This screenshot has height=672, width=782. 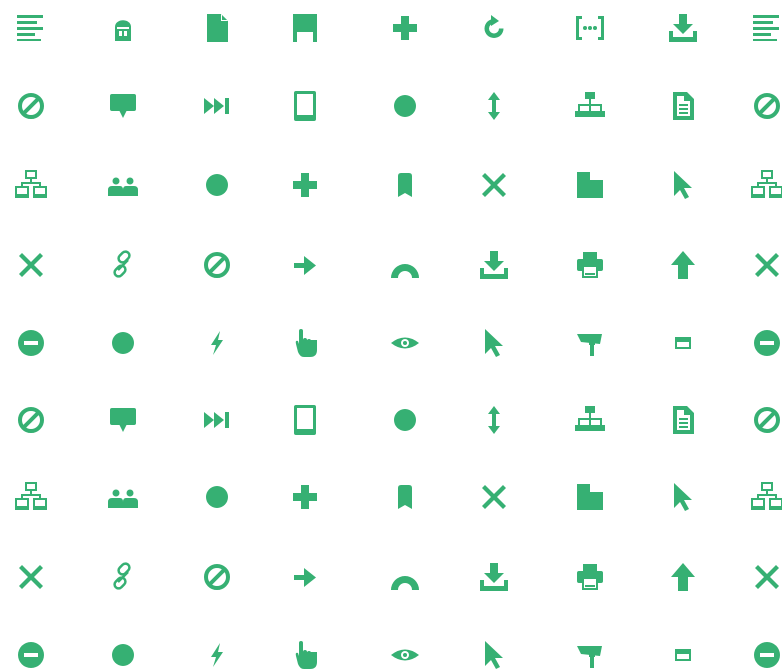 I want to click on robot-head-icon, so click(x=123, y=28).